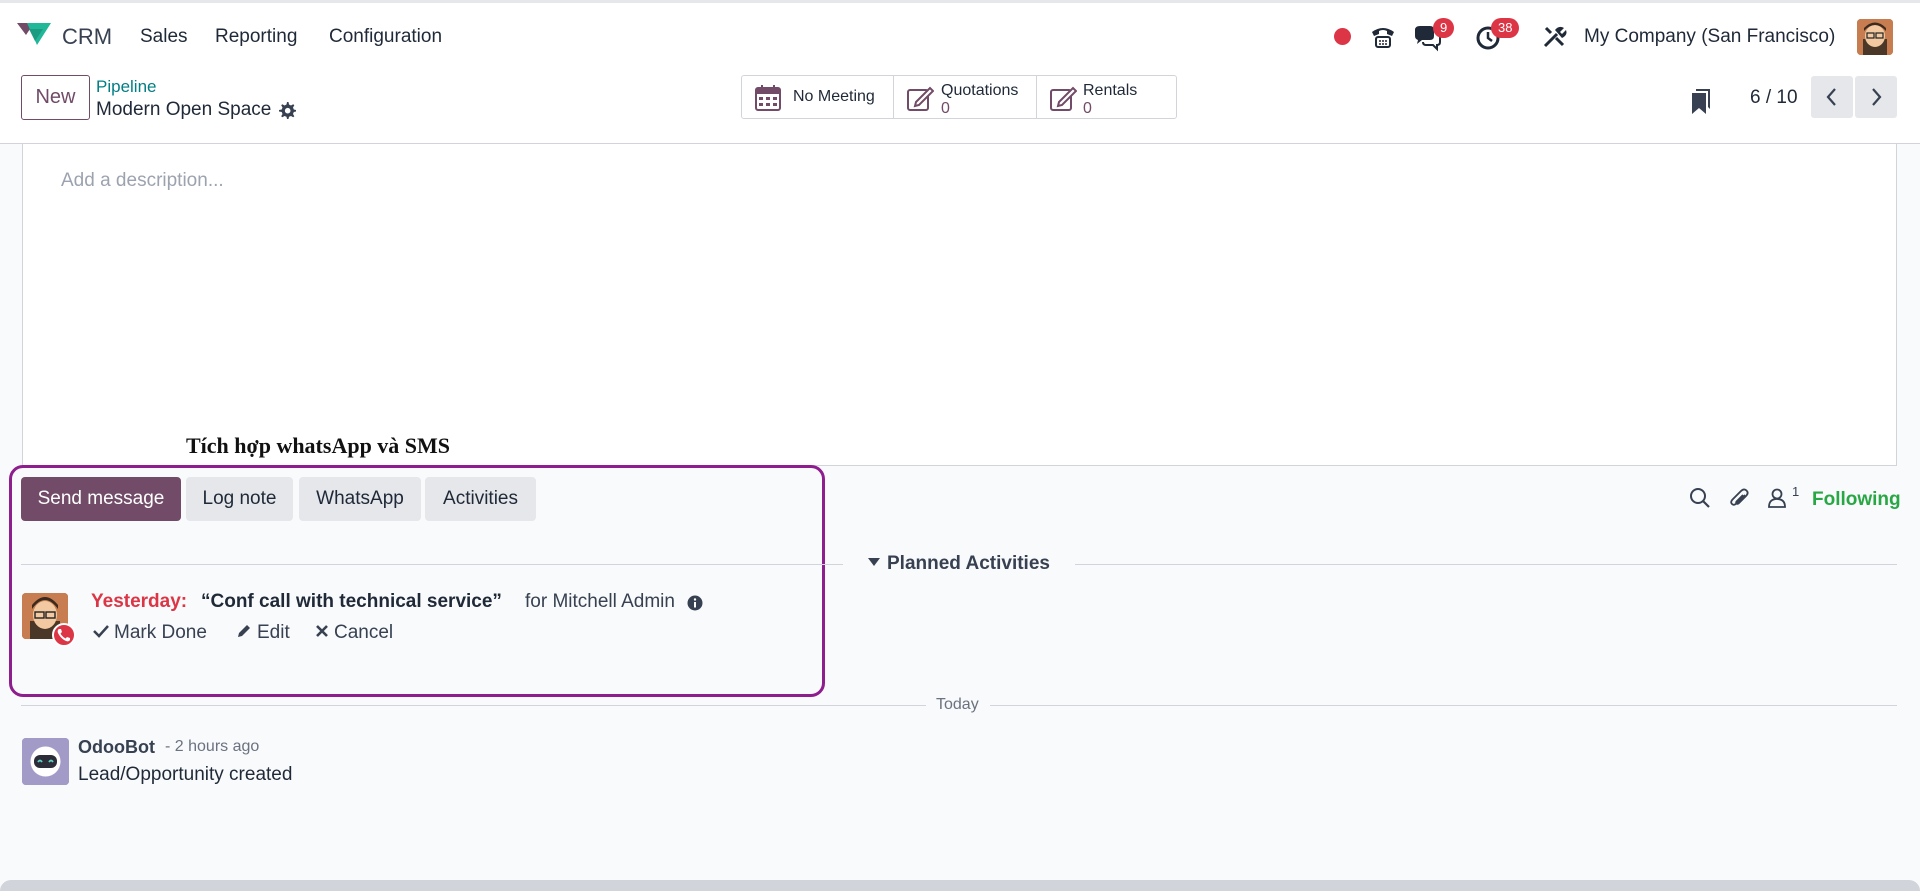 The width and height of the screenshot is (1920, 891). I want to click on message-timestamp: - 2 hours ago, so click(212, 746).